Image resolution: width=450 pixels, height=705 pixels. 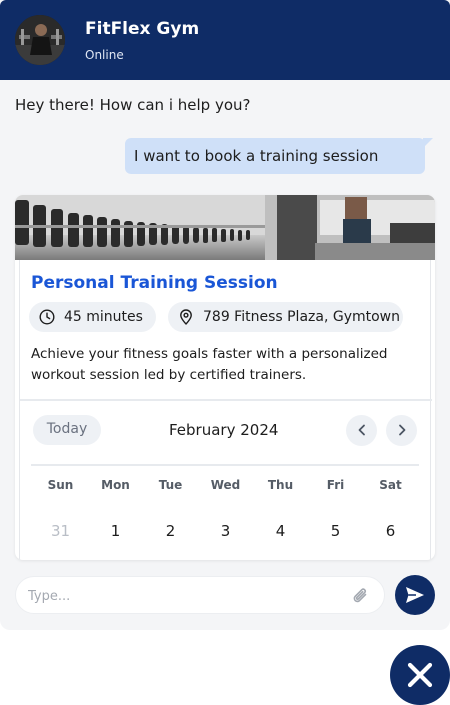 I want to click on calendar-day-disabled: 31, so click(x=60, y=531).